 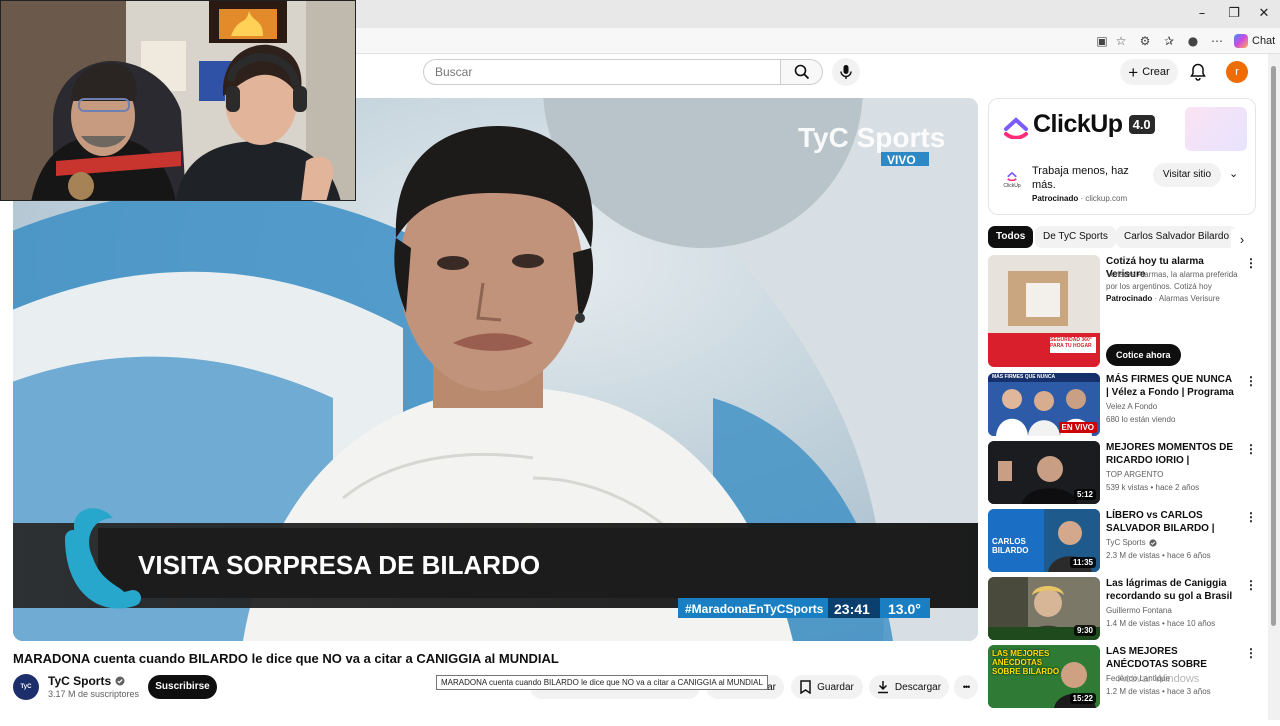 What do you see at coordinates (1234, 14) in the screenshot?
I see `restore-button: ❐` at bounding box center [1234, 14].